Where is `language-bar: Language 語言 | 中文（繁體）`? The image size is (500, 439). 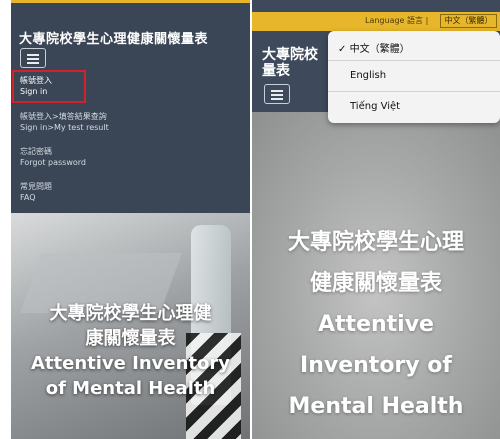
language-bar: Language 語言 | 中文（繁體） is located at coordinates (376, 21).